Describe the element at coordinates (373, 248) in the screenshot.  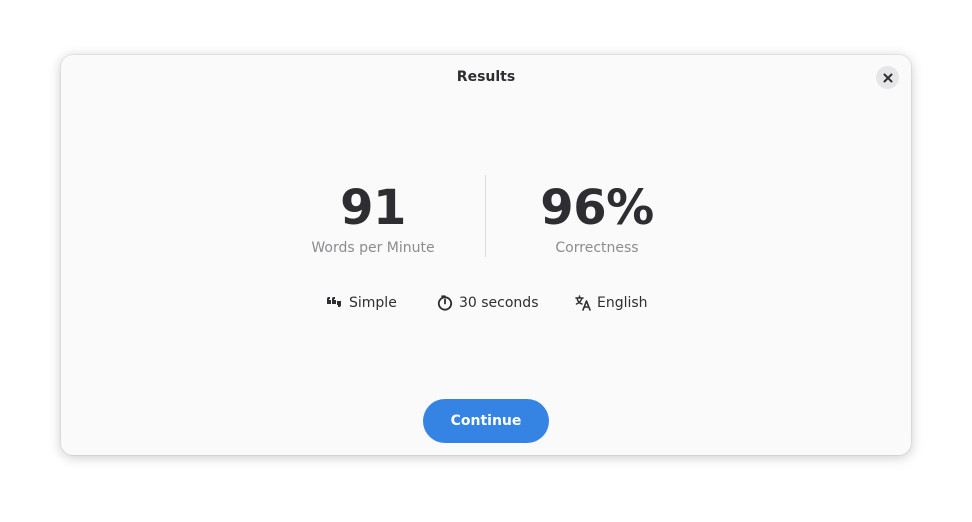
I see `wpm-label: Words per Minute` at that location.